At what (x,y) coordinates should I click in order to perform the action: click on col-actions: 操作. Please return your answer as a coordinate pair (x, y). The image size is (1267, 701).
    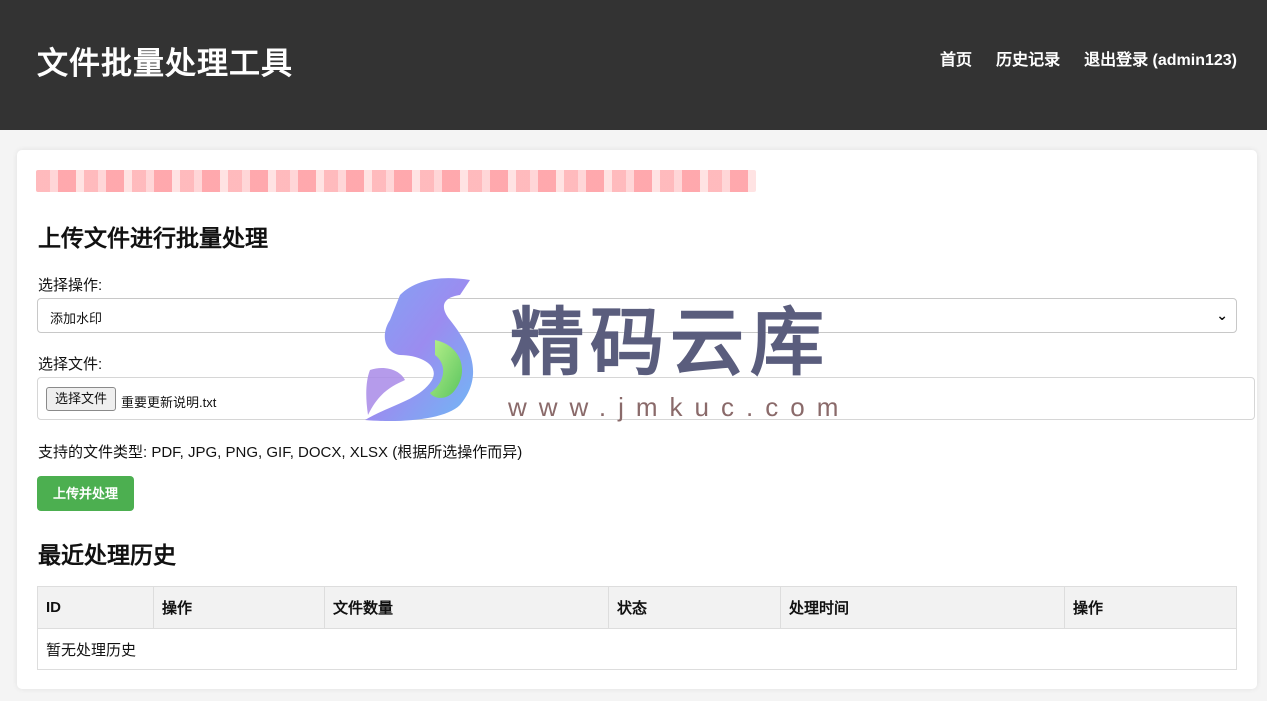
    Looking at the image, I should click on (1150, 607).